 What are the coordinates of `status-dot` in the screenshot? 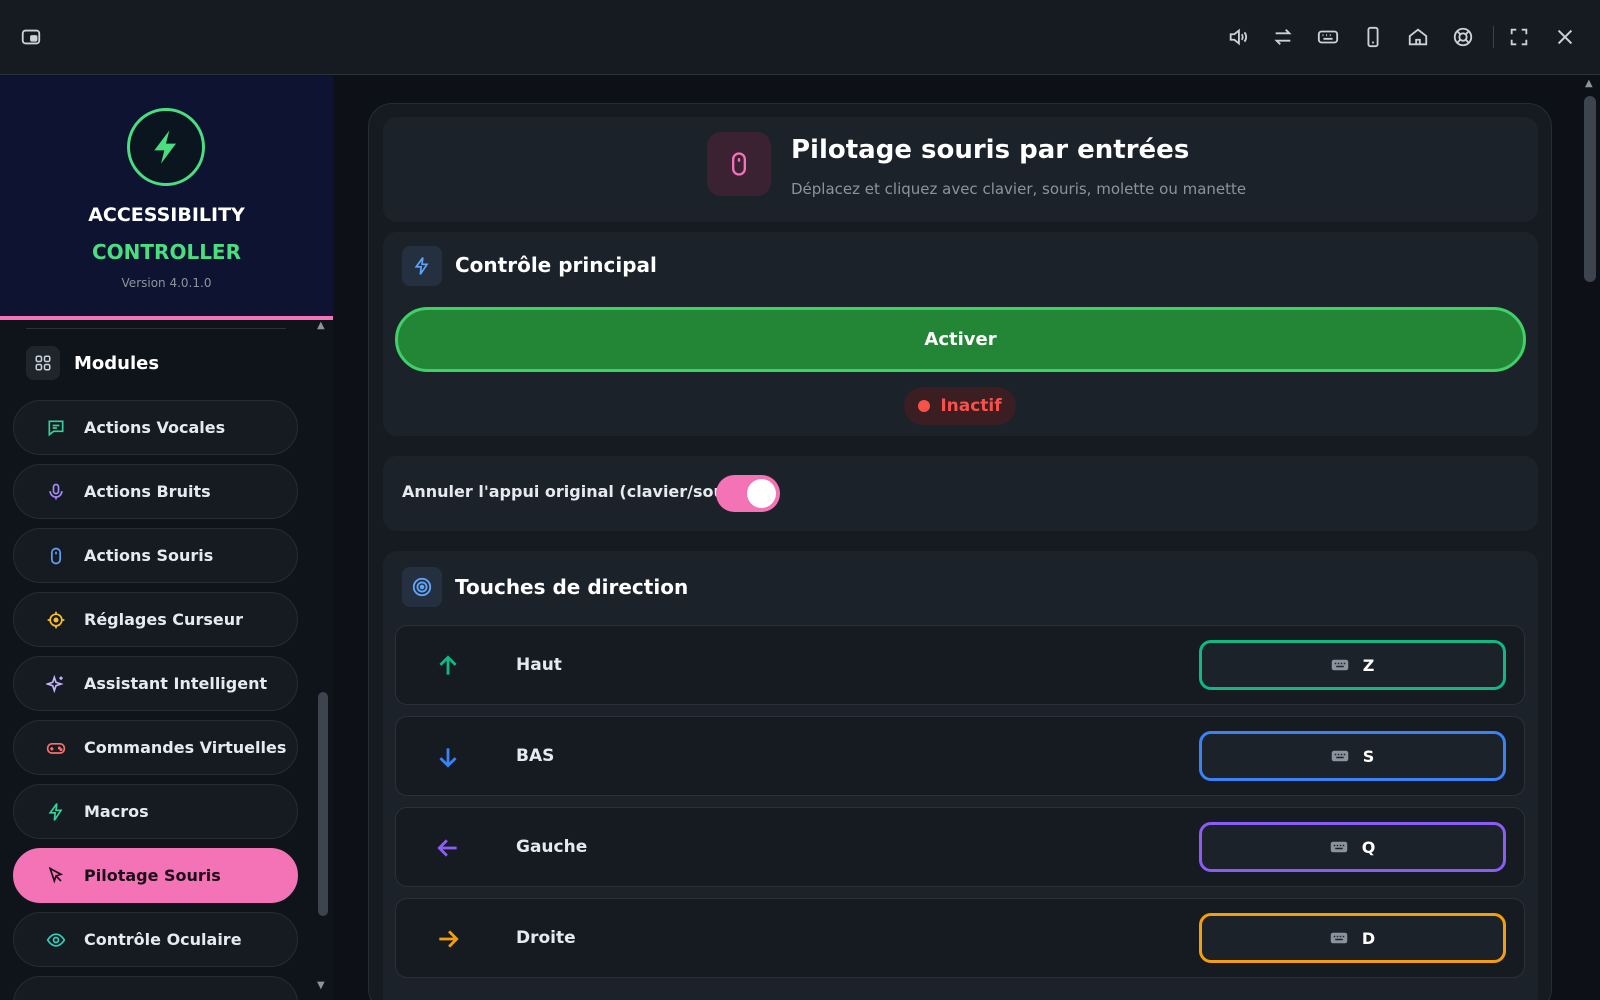 It's located at (924, 406).